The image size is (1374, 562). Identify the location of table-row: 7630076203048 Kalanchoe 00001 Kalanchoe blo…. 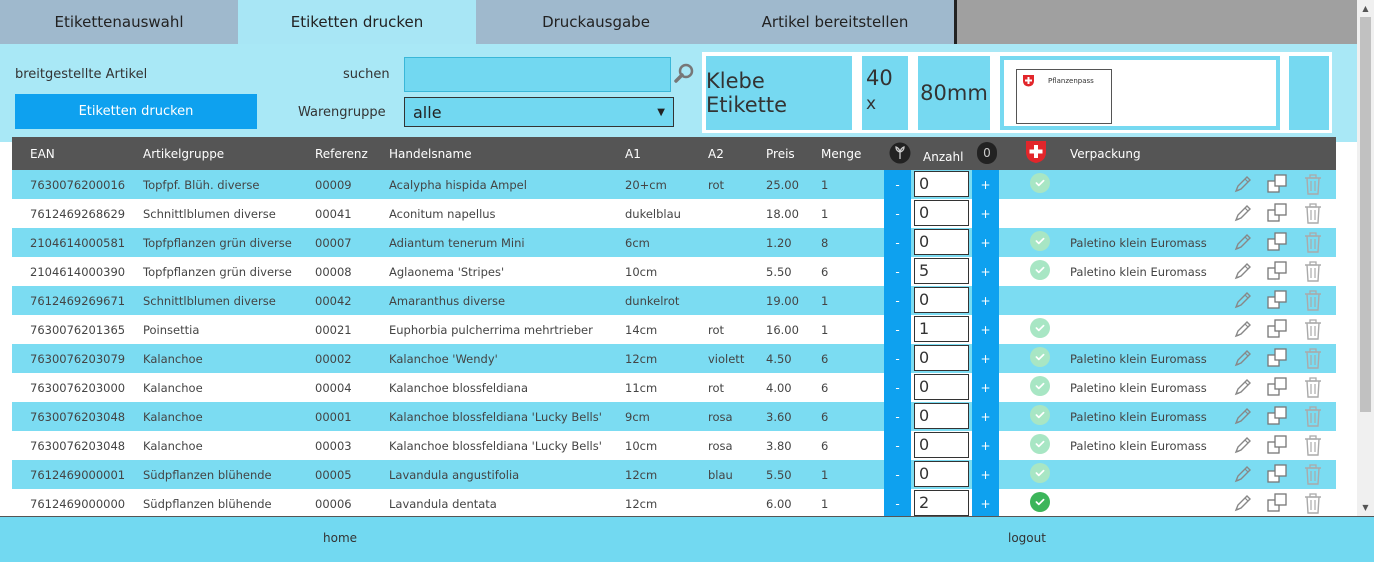
(674, 416).